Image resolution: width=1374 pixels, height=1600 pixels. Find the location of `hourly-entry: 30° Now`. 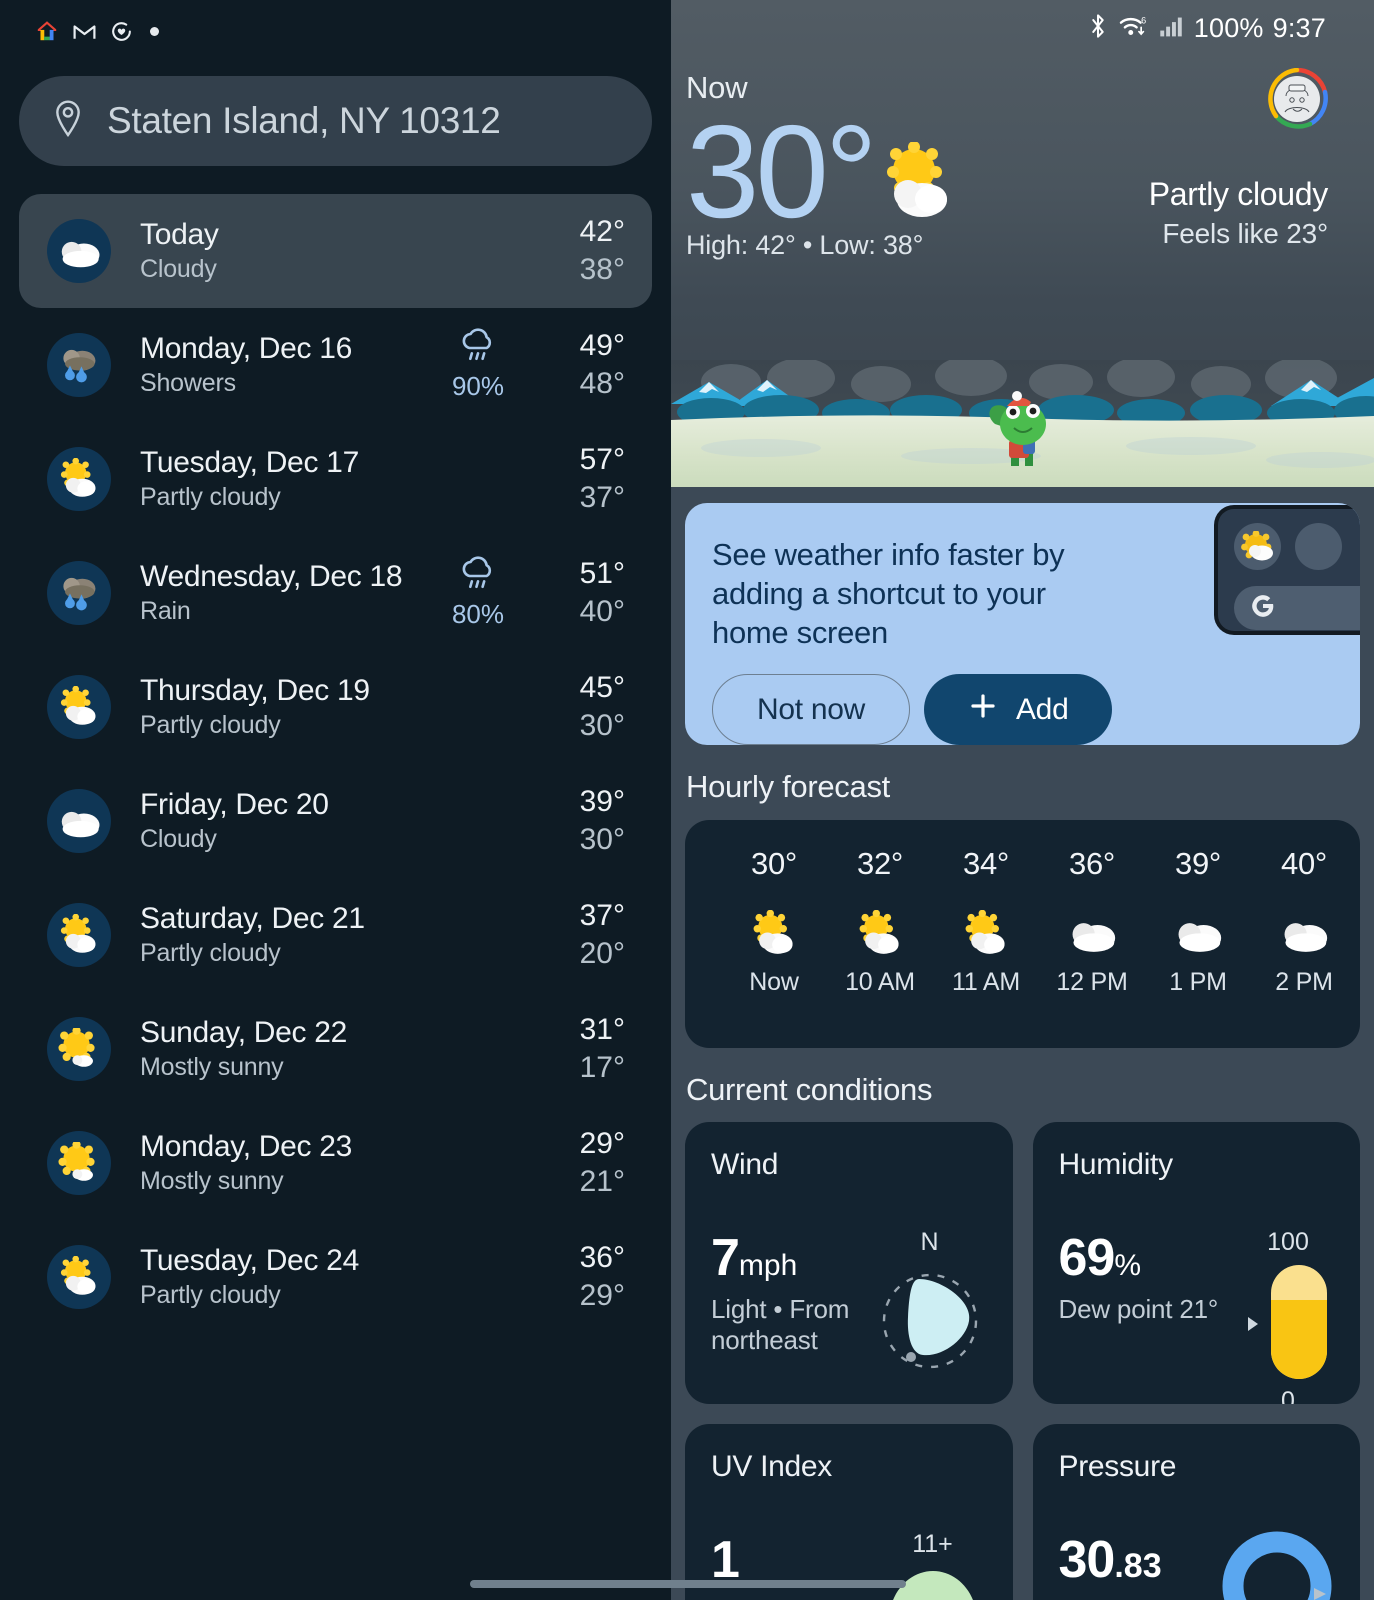

hourly-entry: 30° Now is located at coordinates (774, 921).